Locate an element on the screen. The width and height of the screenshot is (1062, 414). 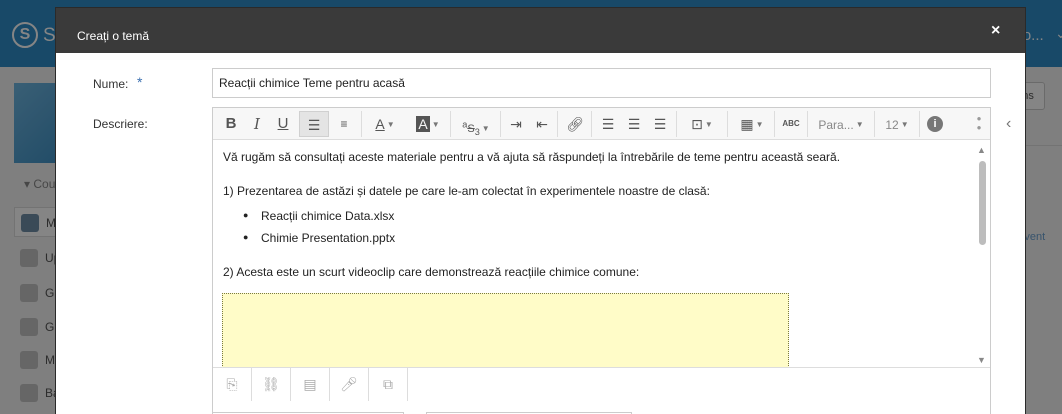
align-center-icon: ☰ is located at coordinates (634, 124).